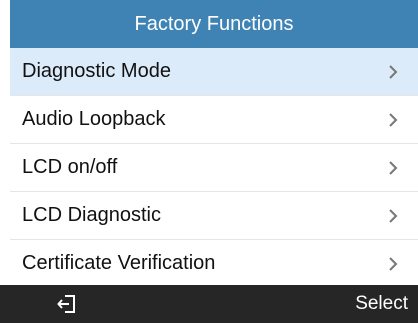 The image size is (418, 323). Describe the element at coordinates (214, 216) in the screenshot. I see `menu-item-lcd-diagnostic: LCD Diagnostic` at that location.